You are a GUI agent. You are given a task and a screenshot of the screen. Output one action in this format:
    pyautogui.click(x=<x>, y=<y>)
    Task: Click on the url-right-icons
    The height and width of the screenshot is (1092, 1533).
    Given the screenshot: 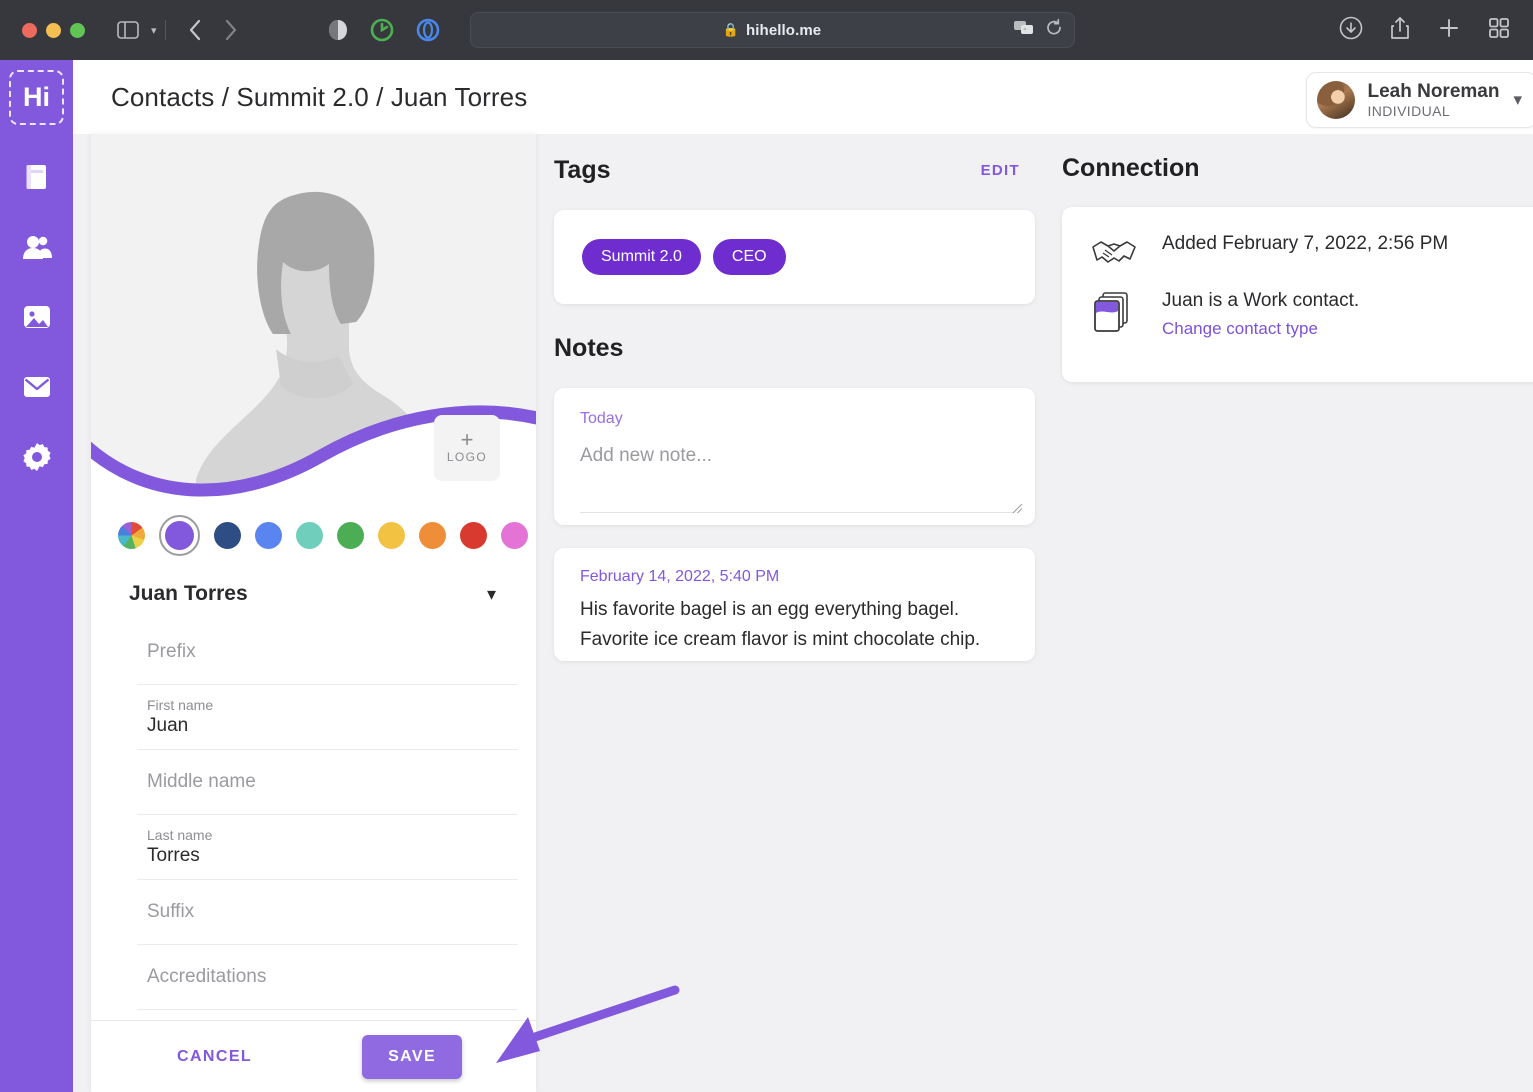 What is the action you would take?
    pyautogui.click(x=1037, y=29)
    